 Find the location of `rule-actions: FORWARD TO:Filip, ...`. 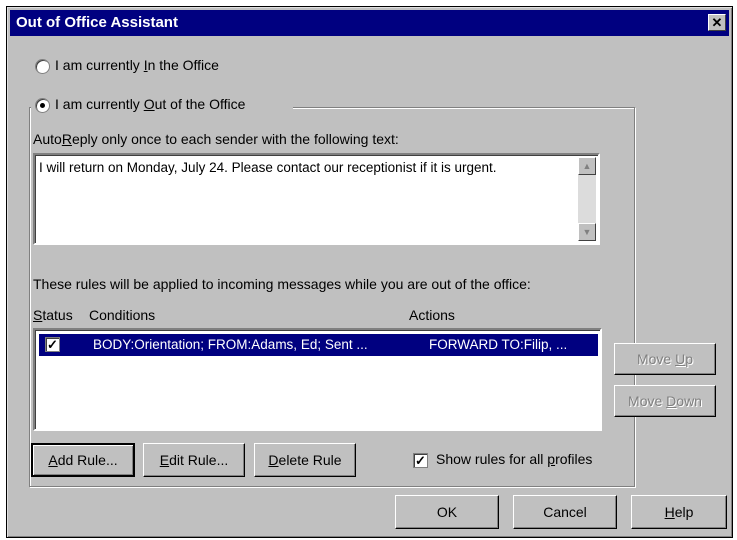

rule-actions: FORWARD TO:Filip, ... is located at coordinates (498, 344).